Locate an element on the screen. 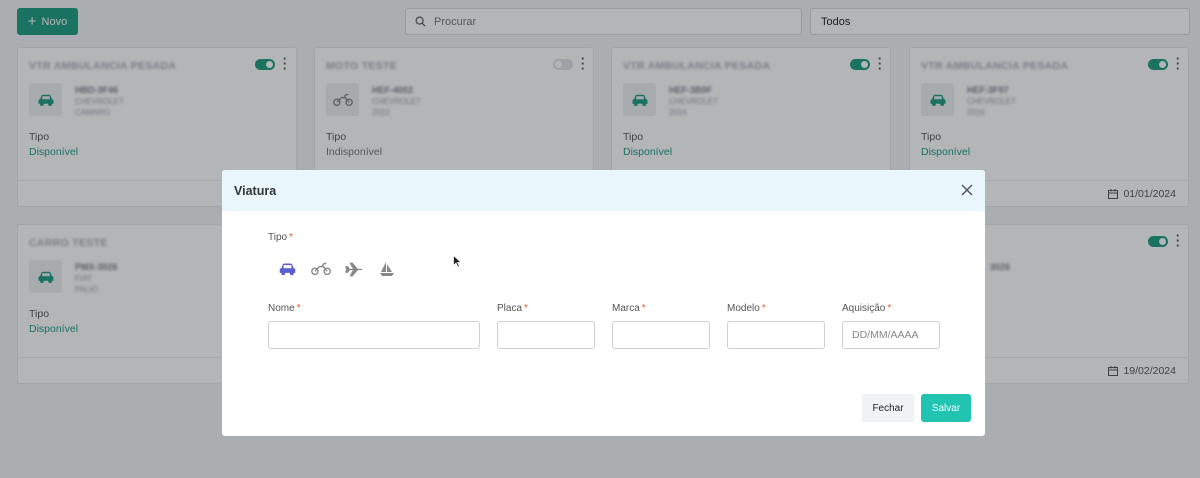 This screenshot has width=1200, height=478. motorcycle-icon is located at coordinates (320, 269).